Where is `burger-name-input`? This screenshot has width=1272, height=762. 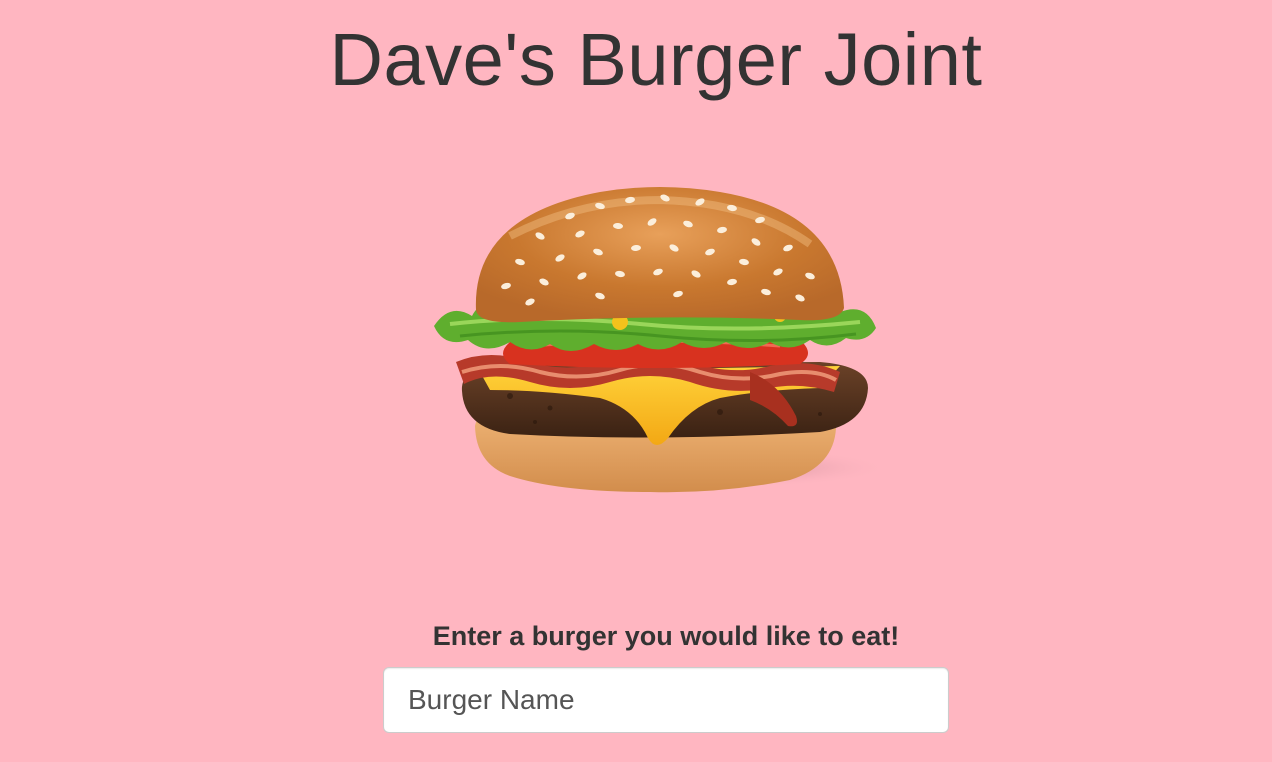 burger-name-input is located at coordinates (666, 700).